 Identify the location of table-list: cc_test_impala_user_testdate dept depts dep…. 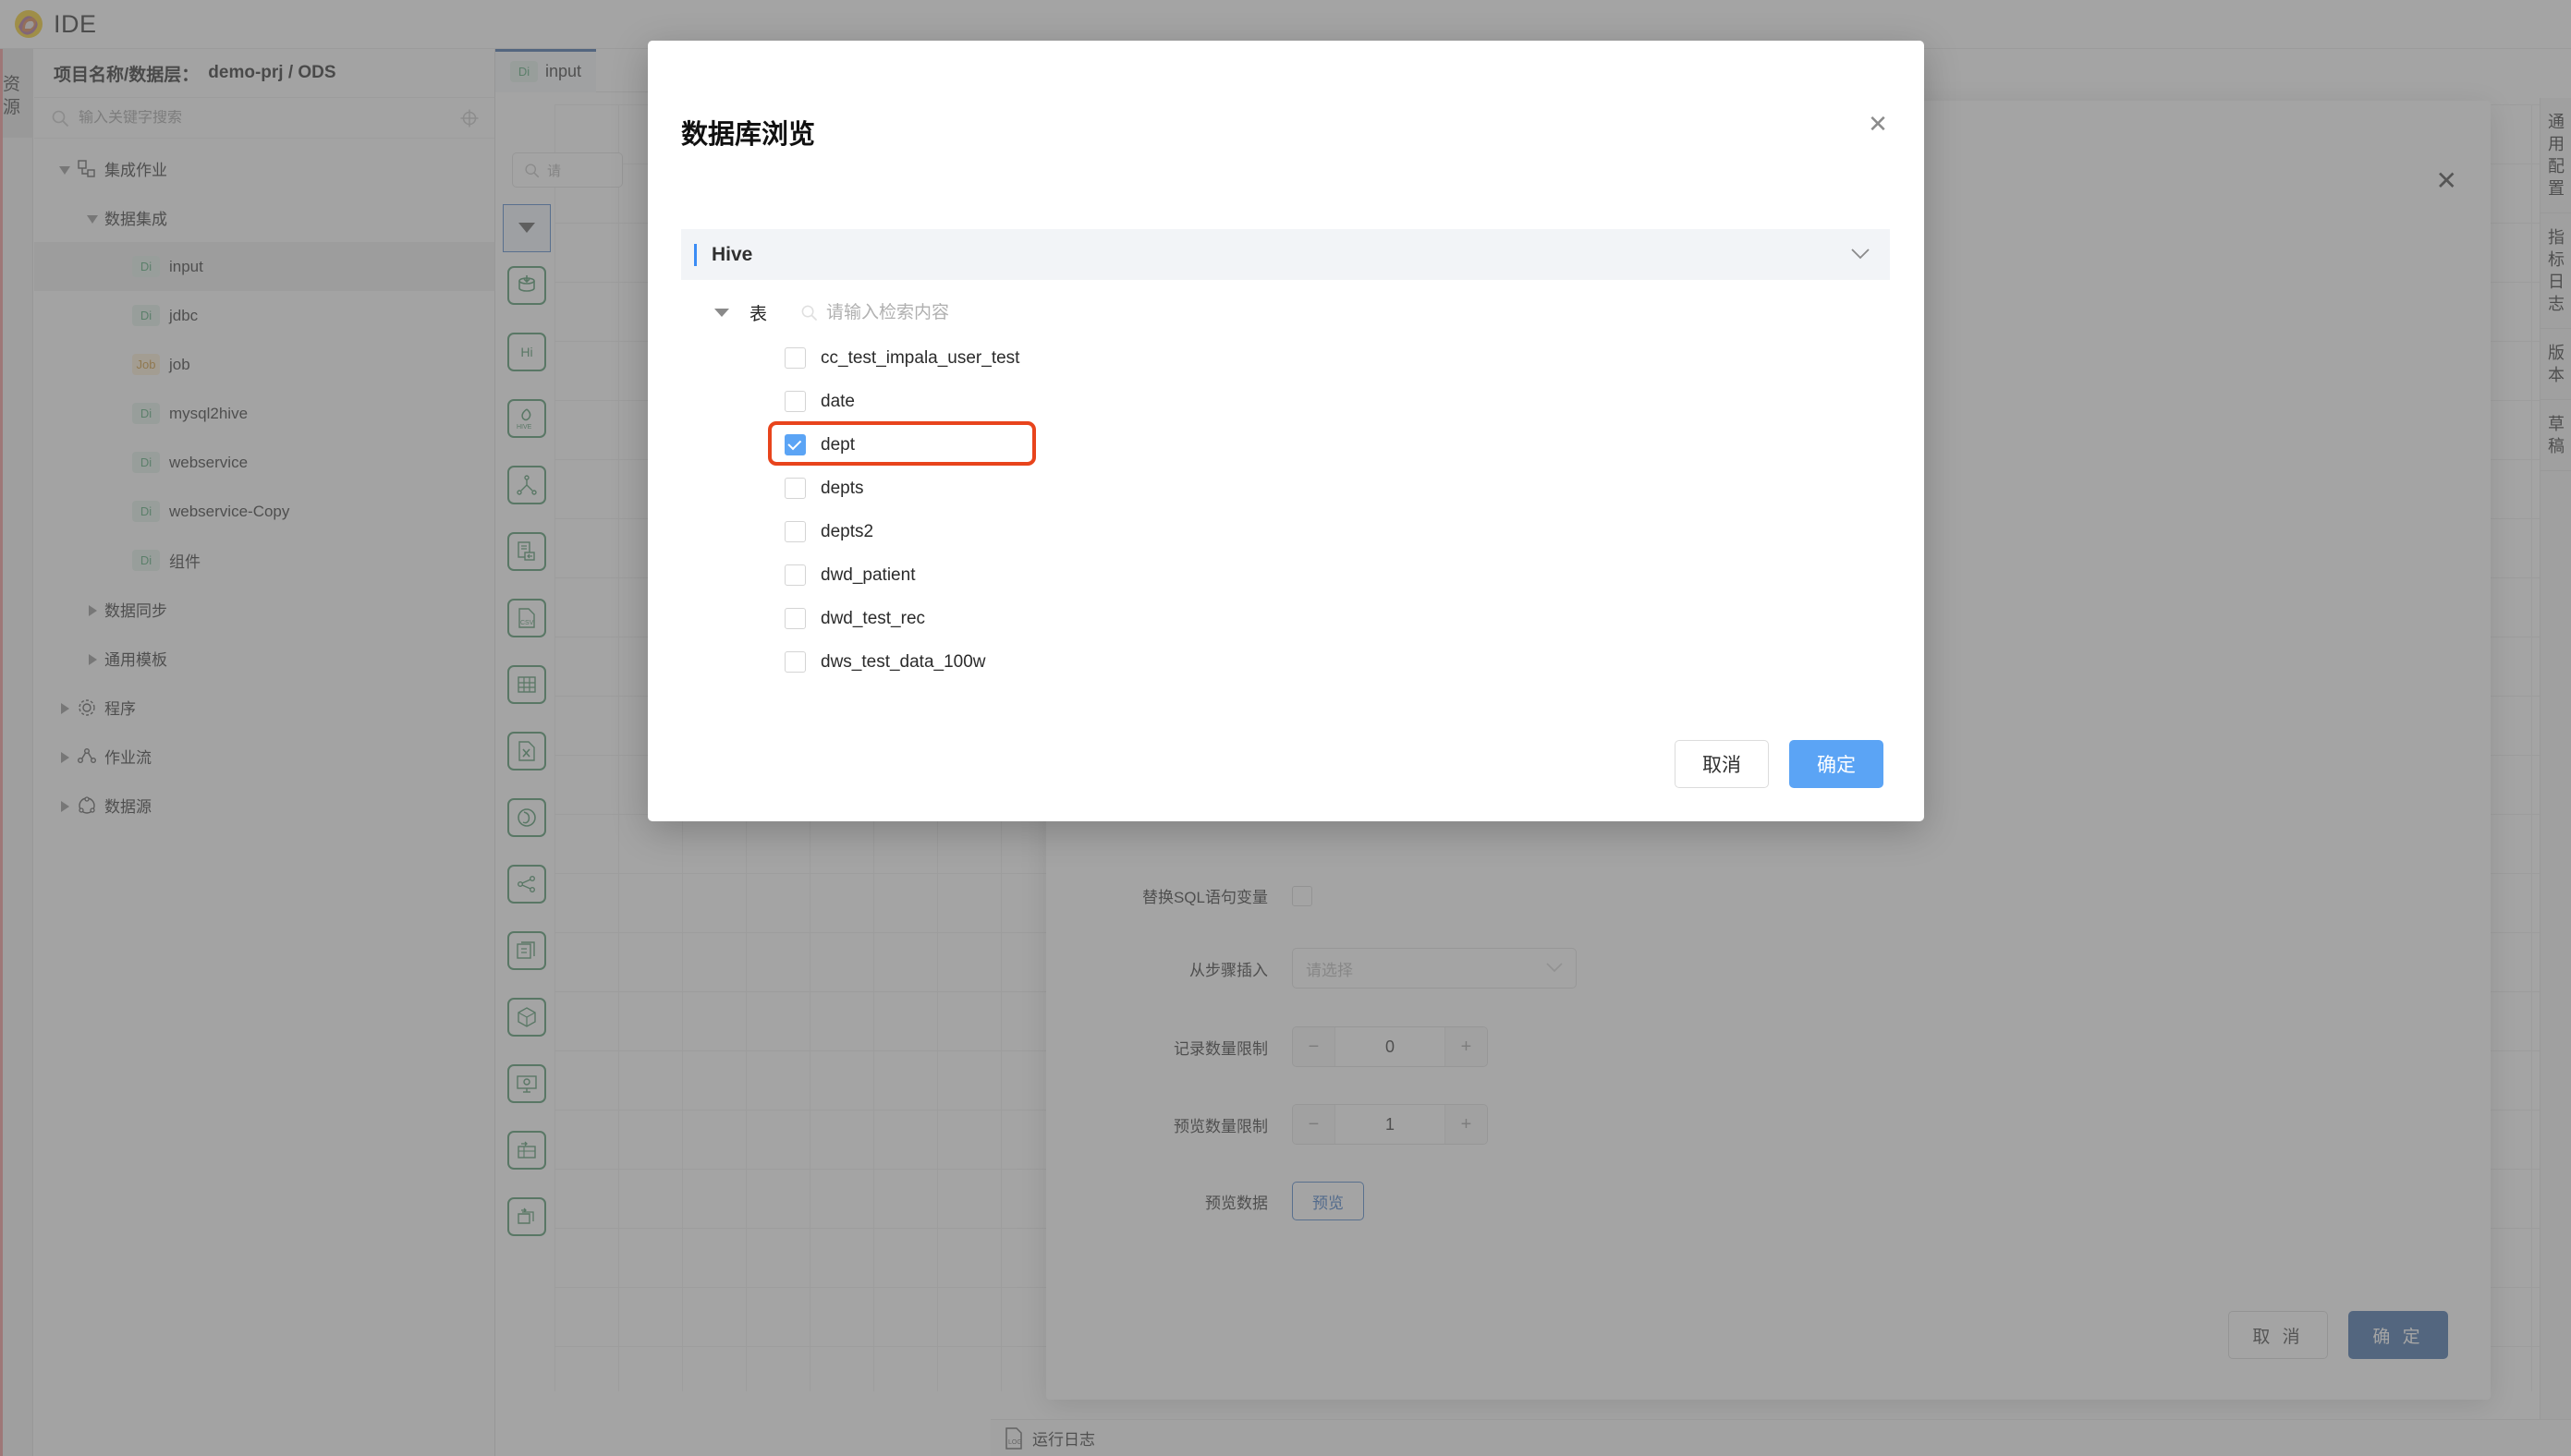
(1285, 510).